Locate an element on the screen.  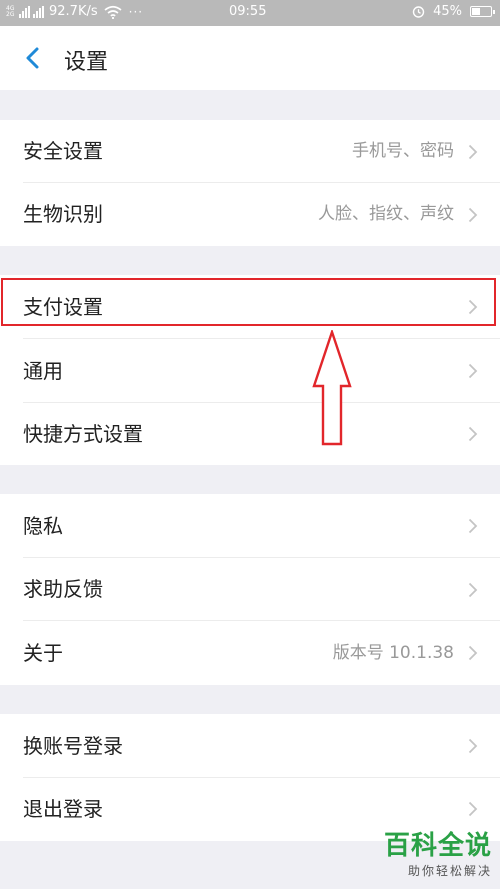
status-time: 09:55 is located at coordinates (248, 11).